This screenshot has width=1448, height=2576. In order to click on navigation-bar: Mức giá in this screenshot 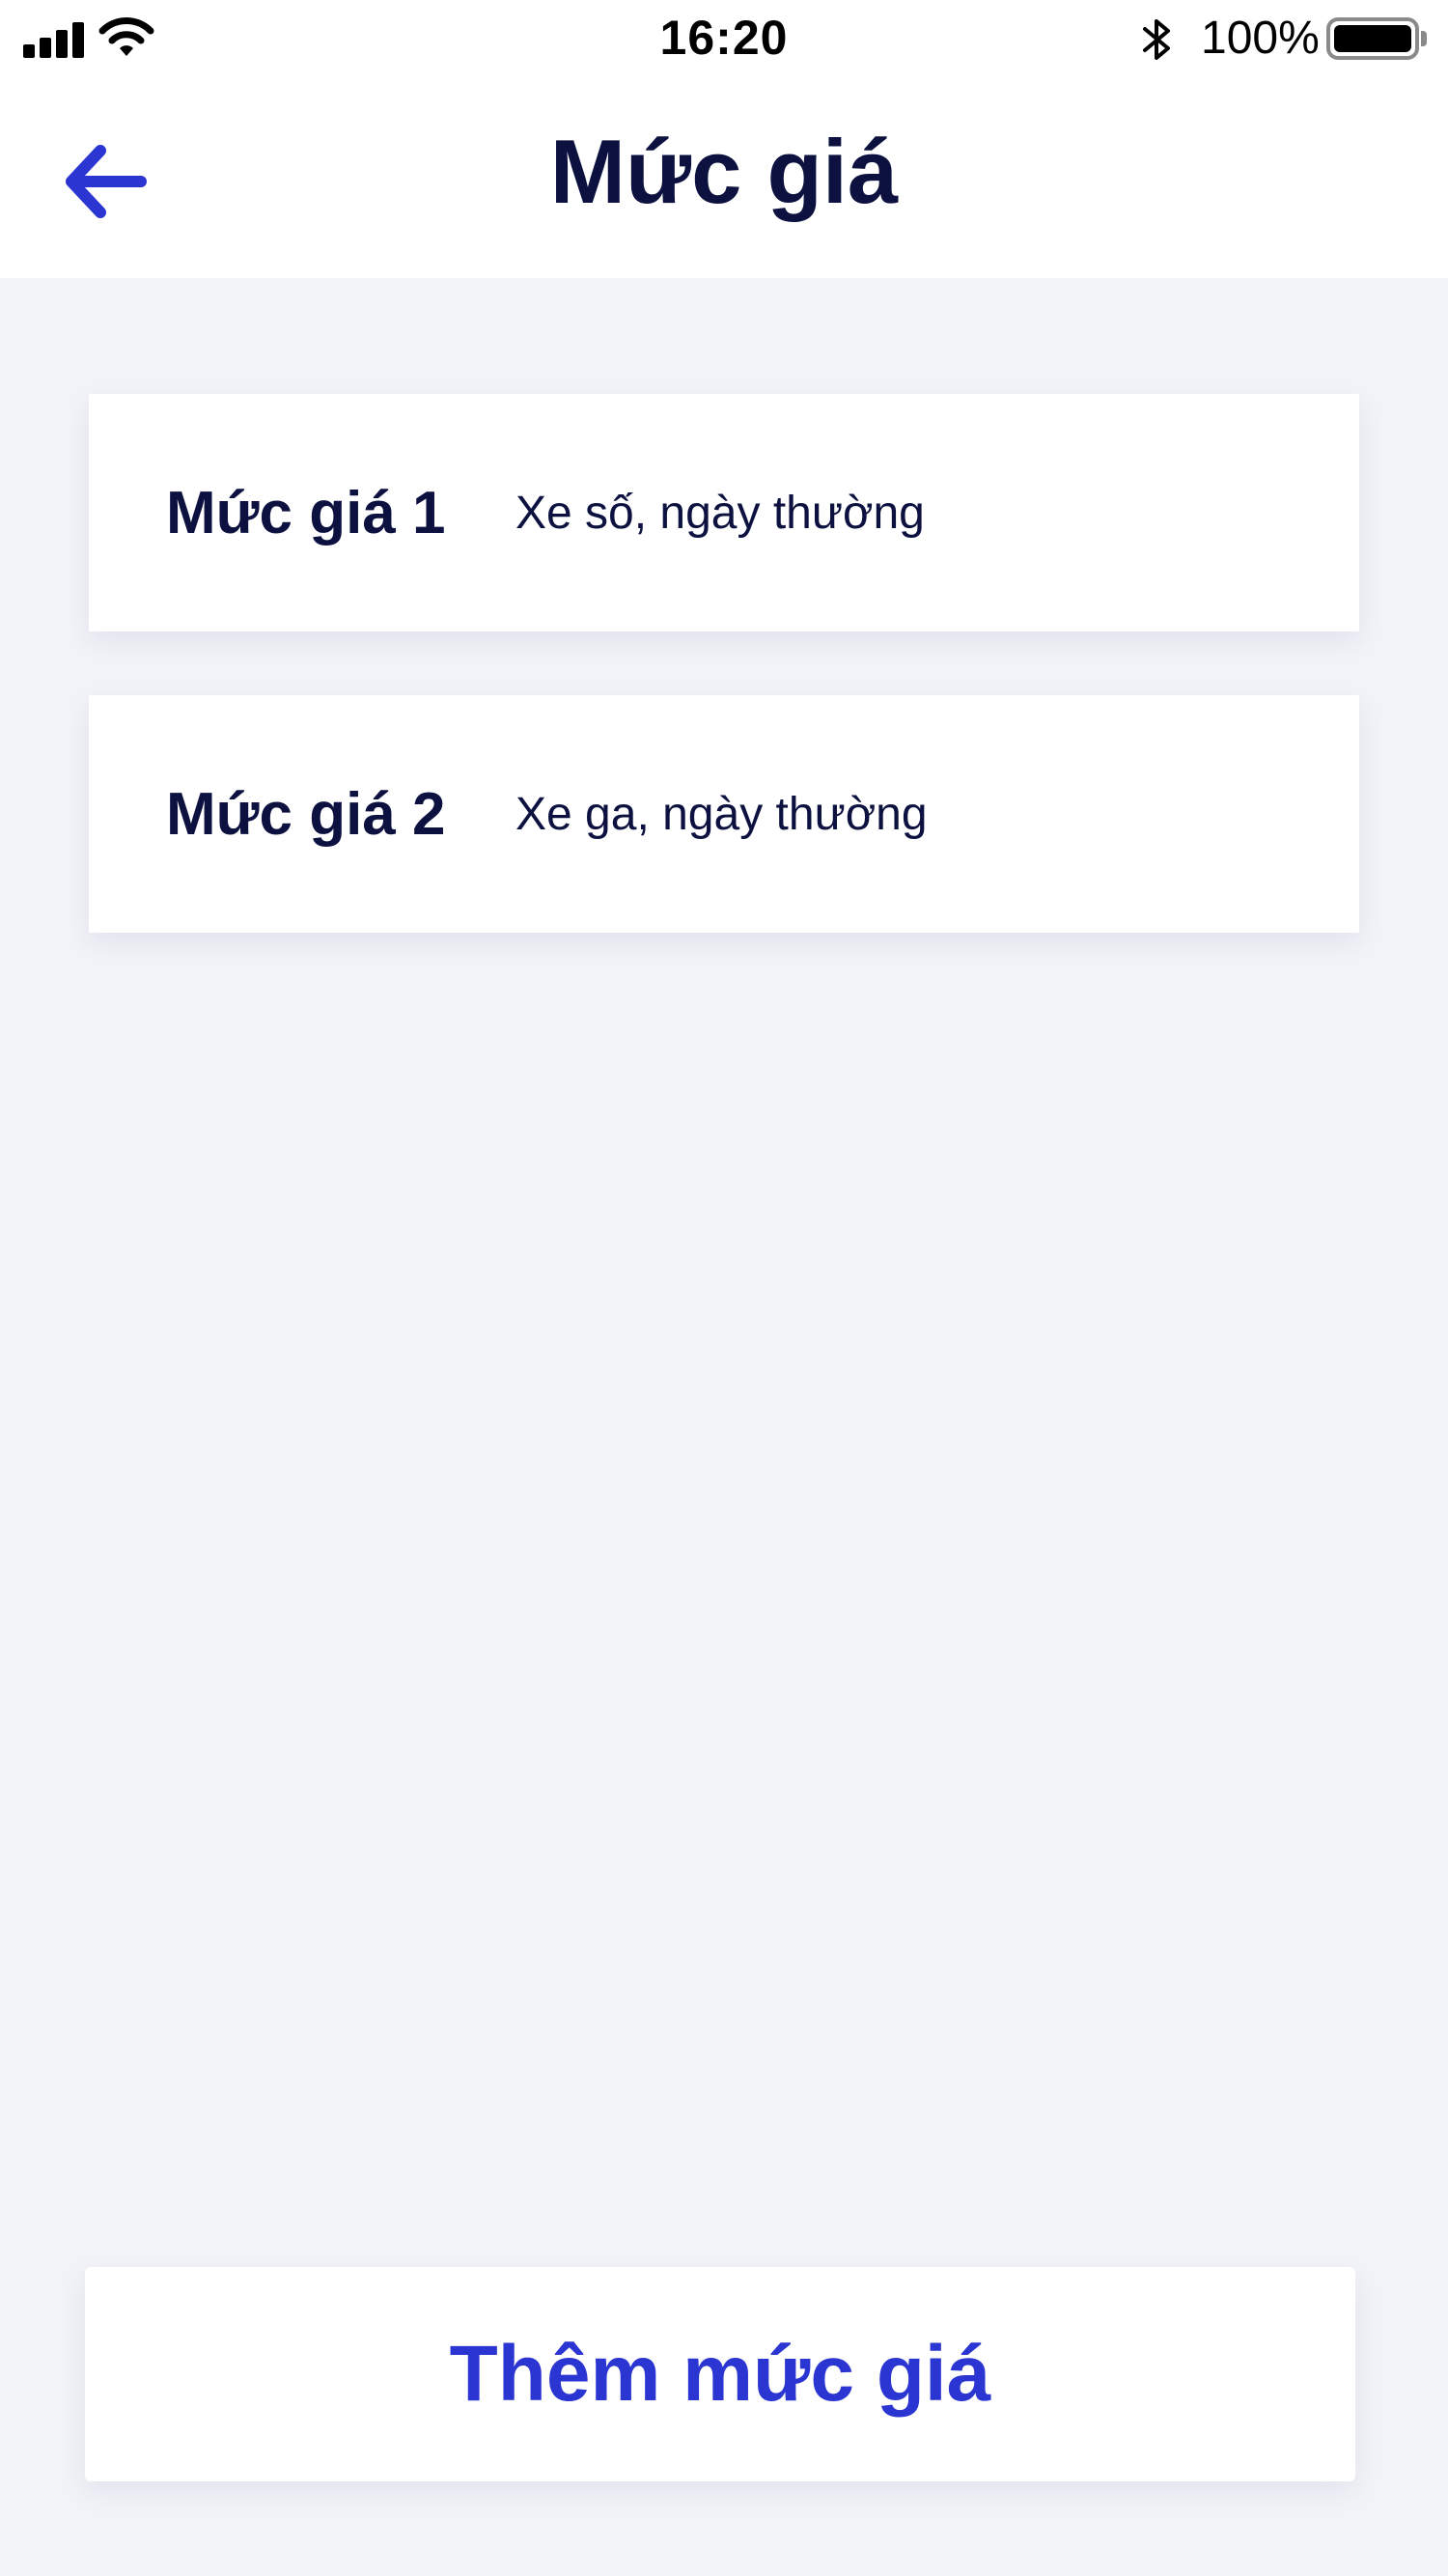, I will do `click(724, 180)`.